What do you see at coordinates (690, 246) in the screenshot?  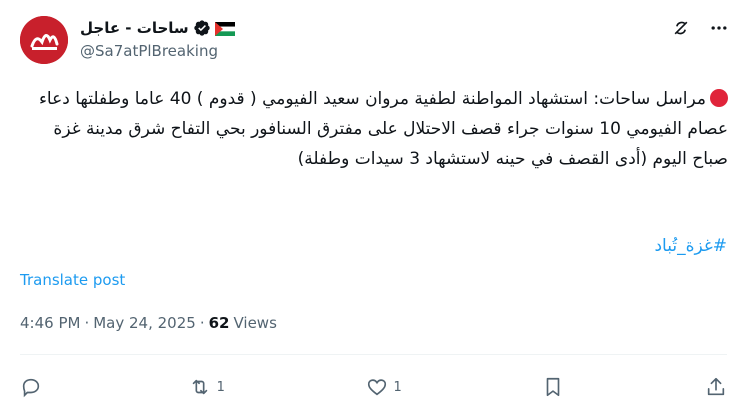 I see `hashtag-link: #غزة_تُباد` at bounding box center [690, 246].